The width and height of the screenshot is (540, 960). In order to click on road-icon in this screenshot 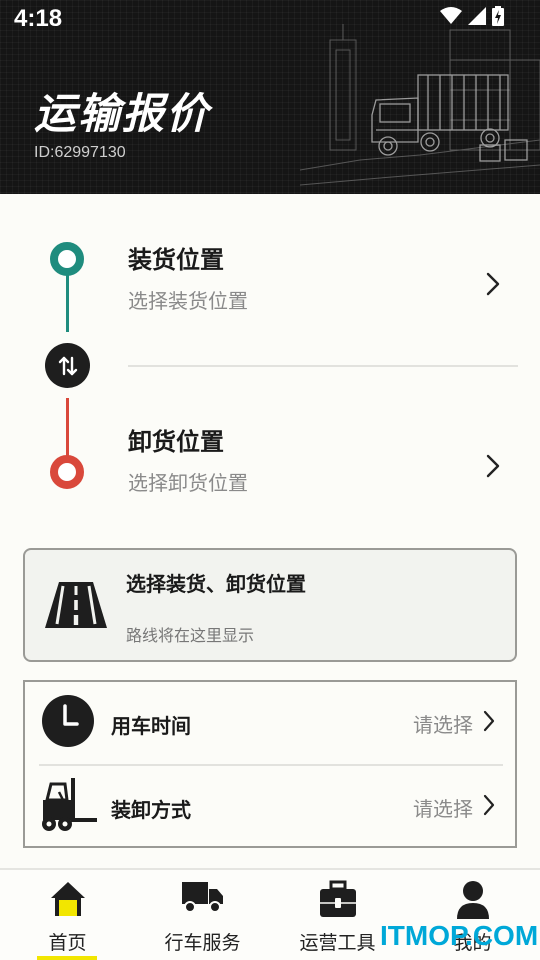, I will do `click(76, 605)`.